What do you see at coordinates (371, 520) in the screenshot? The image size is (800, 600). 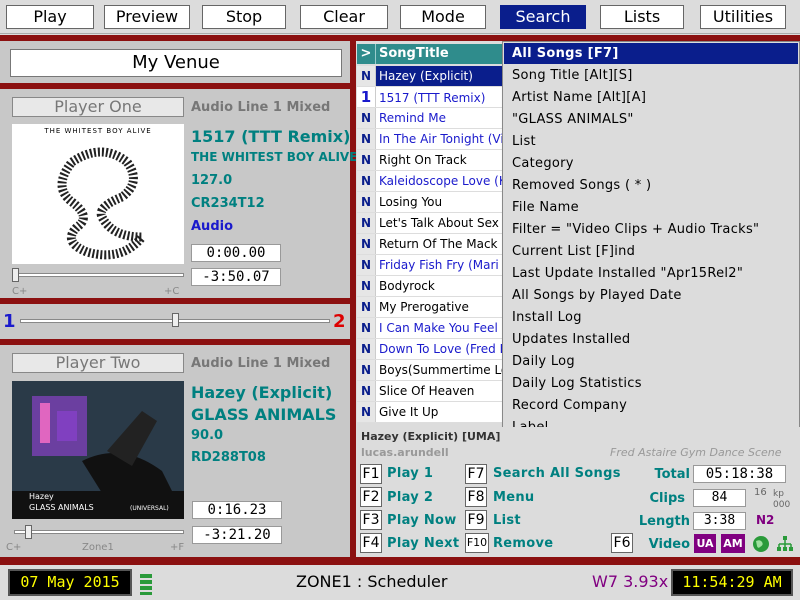 I see `f3-key: F3` at bounding box center [371, 520].